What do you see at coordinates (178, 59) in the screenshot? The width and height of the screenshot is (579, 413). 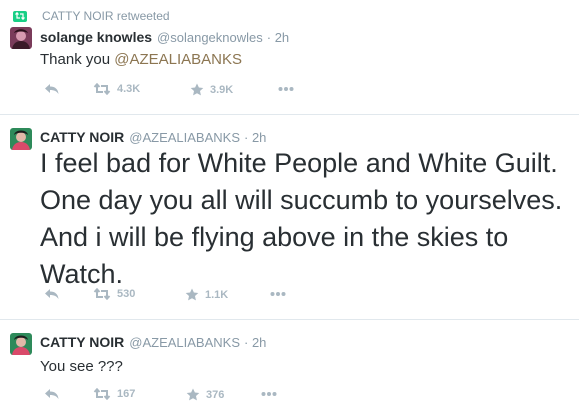 I see `mention-link: @AZEALIABANKS` at bounding box center [178, 59].